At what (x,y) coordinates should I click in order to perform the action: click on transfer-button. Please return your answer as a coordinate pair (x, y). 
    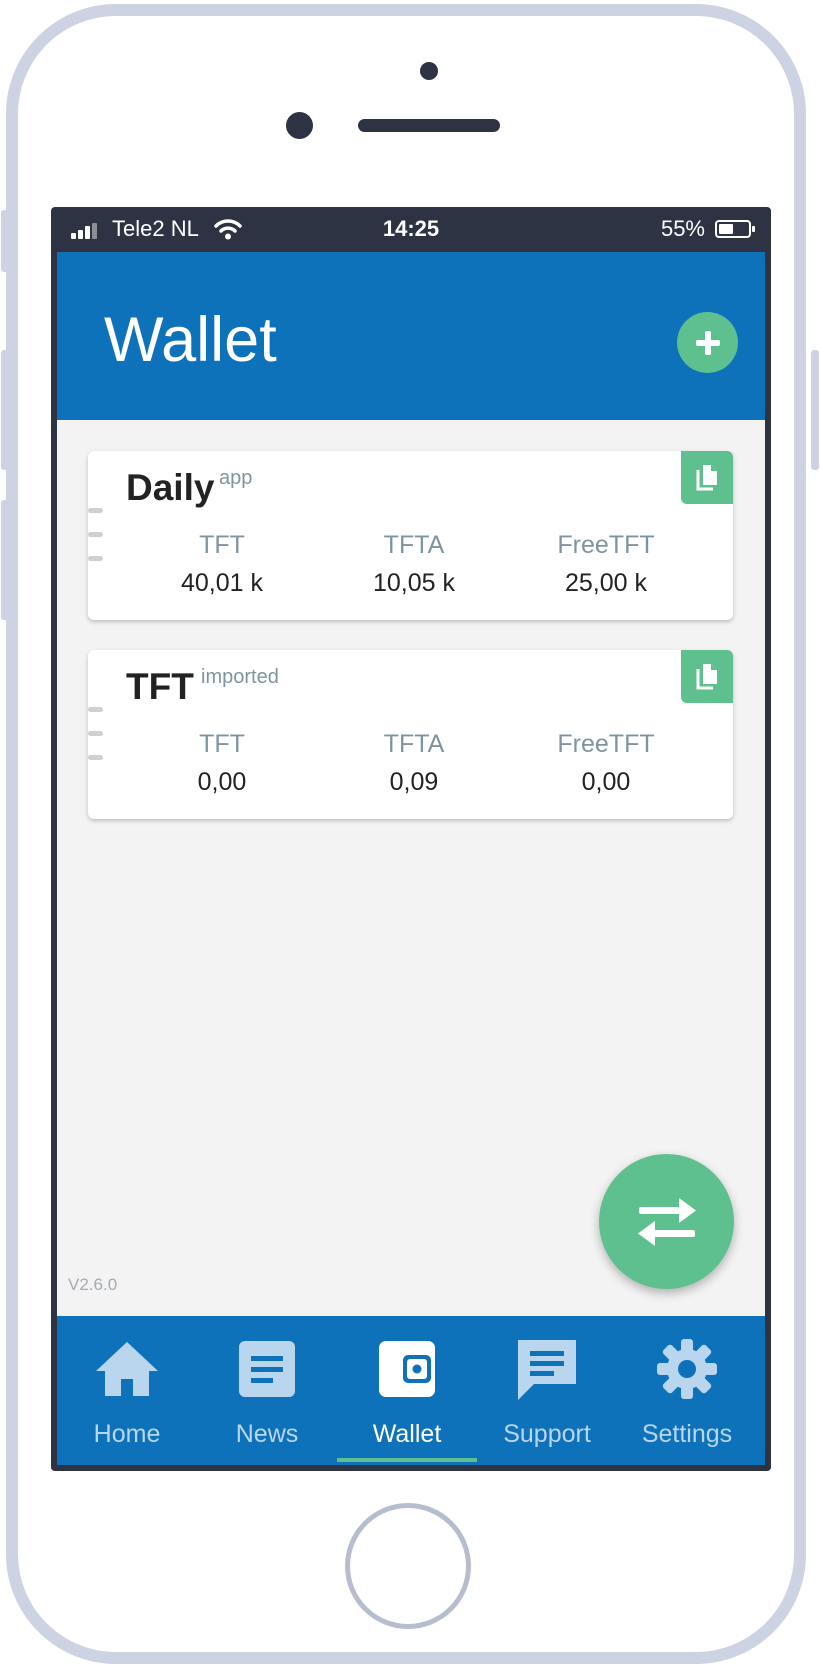
    Looking at the image, I should click on (666, 1221).